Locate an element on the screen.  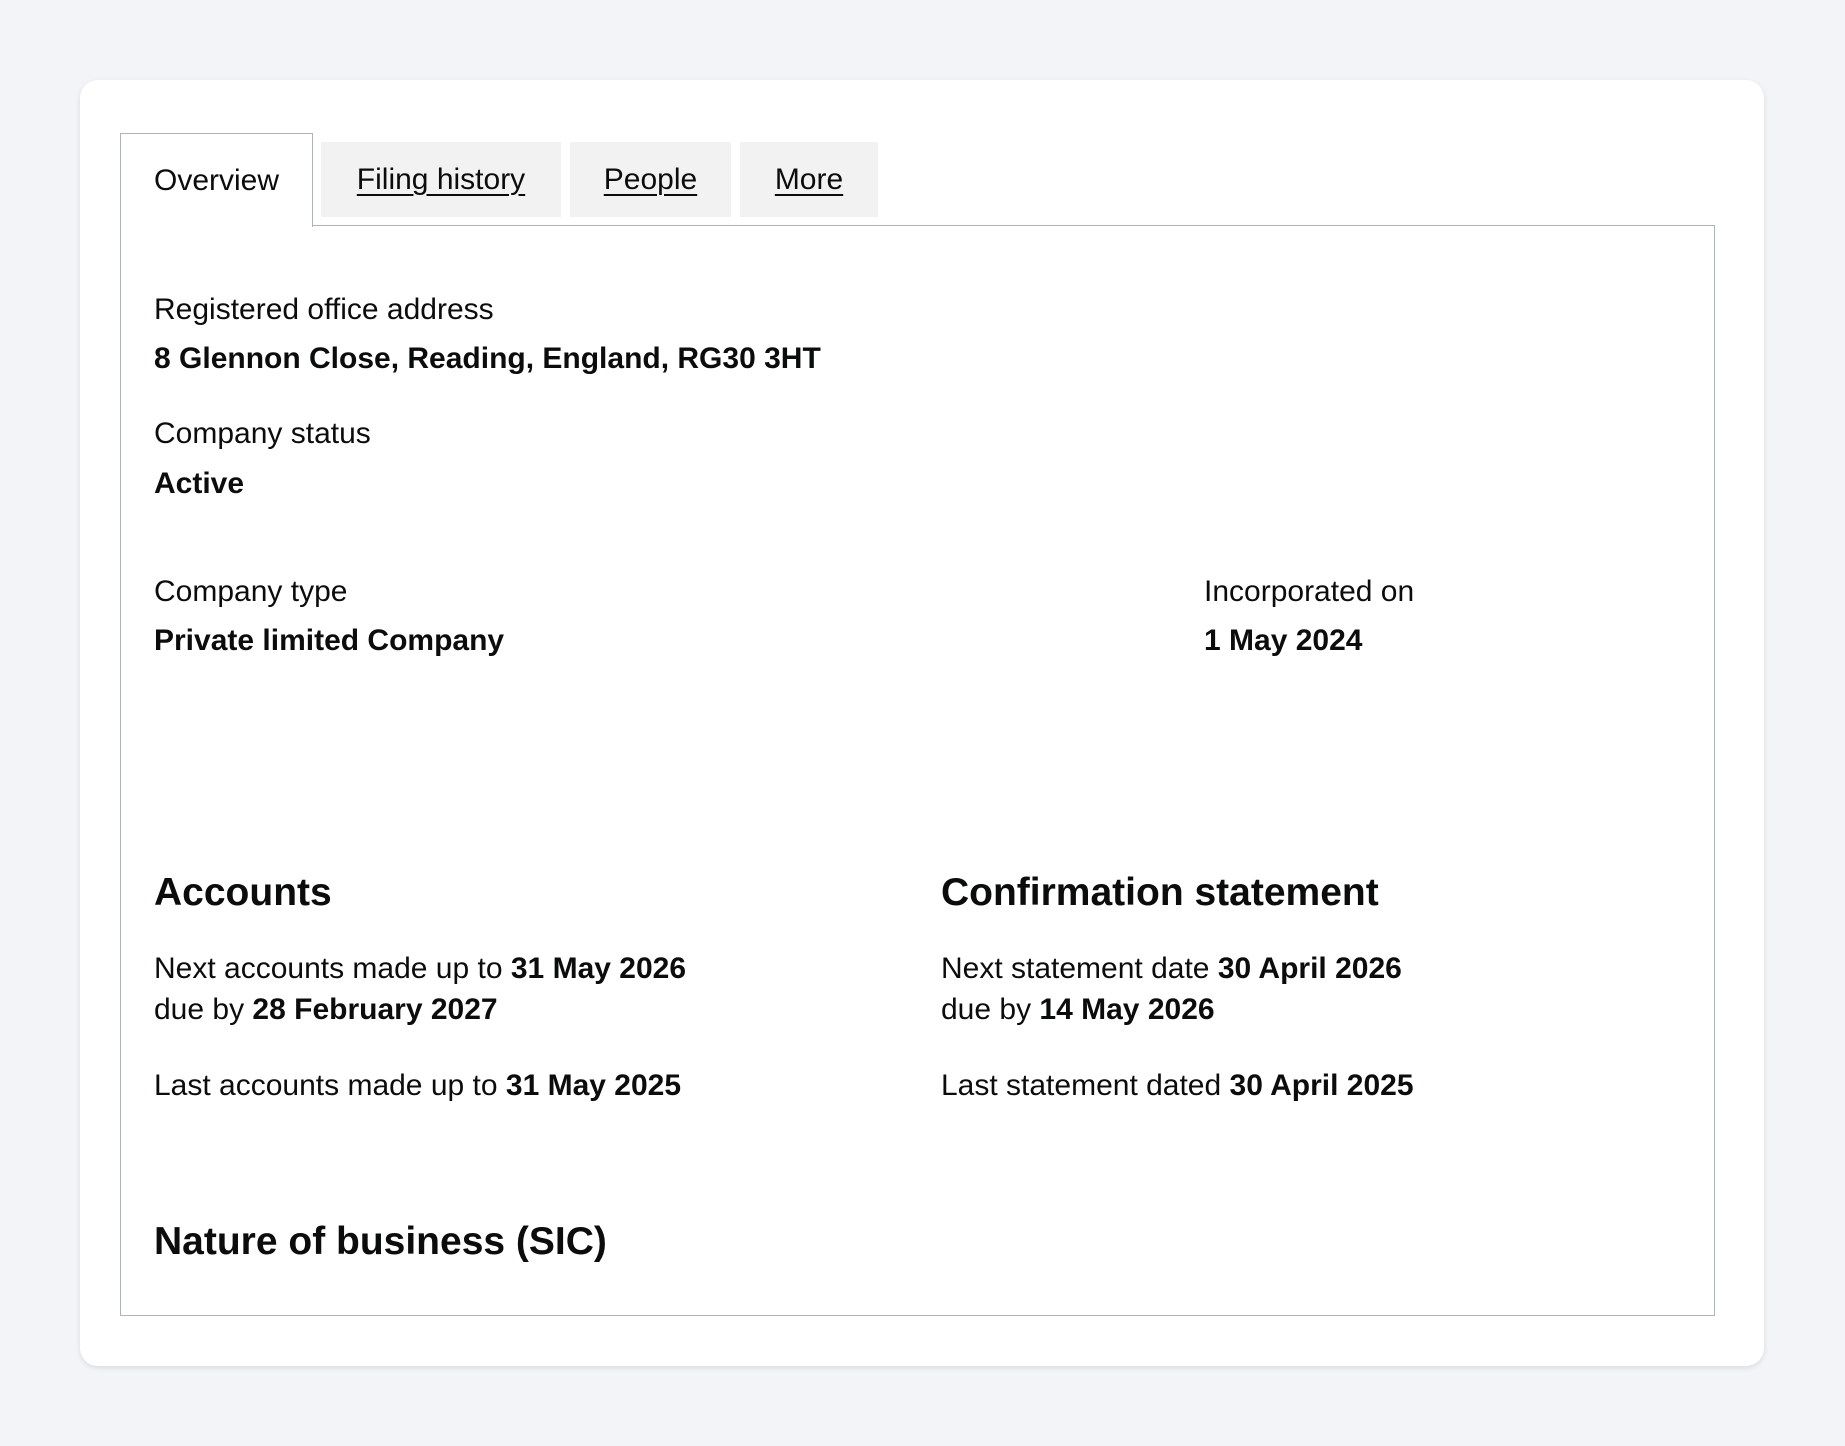
incorporated-label: Incorporated on is located at coordinates (1309, 591).